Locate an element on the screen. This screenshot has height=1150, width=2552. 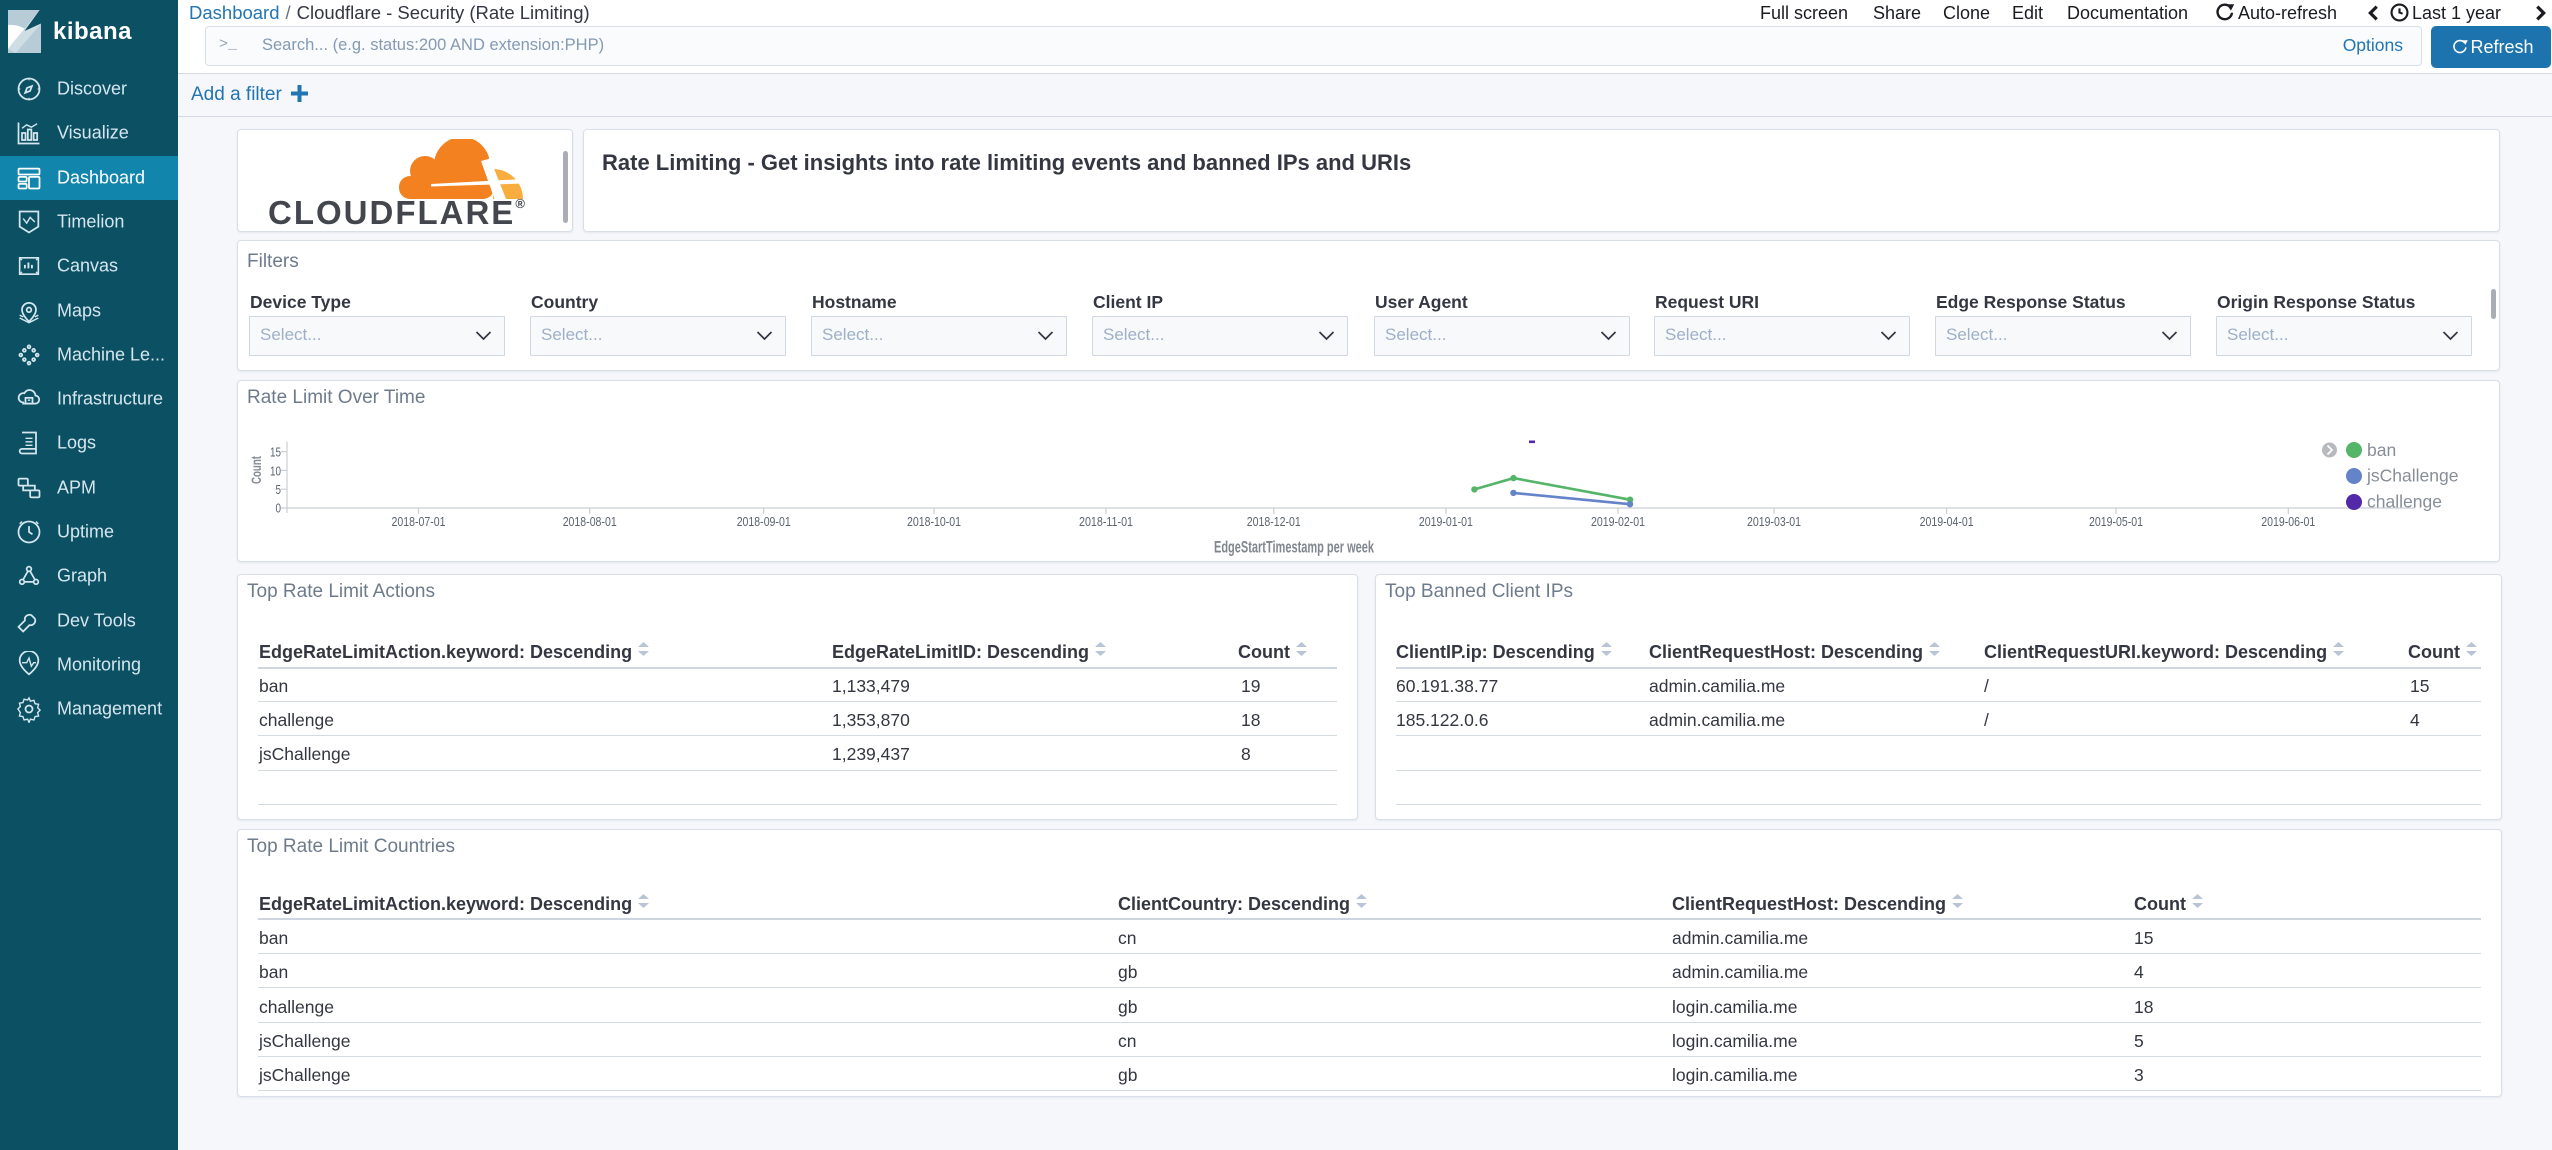
svg-text: 2019-04-01 is located at coordinates (1947, 521).